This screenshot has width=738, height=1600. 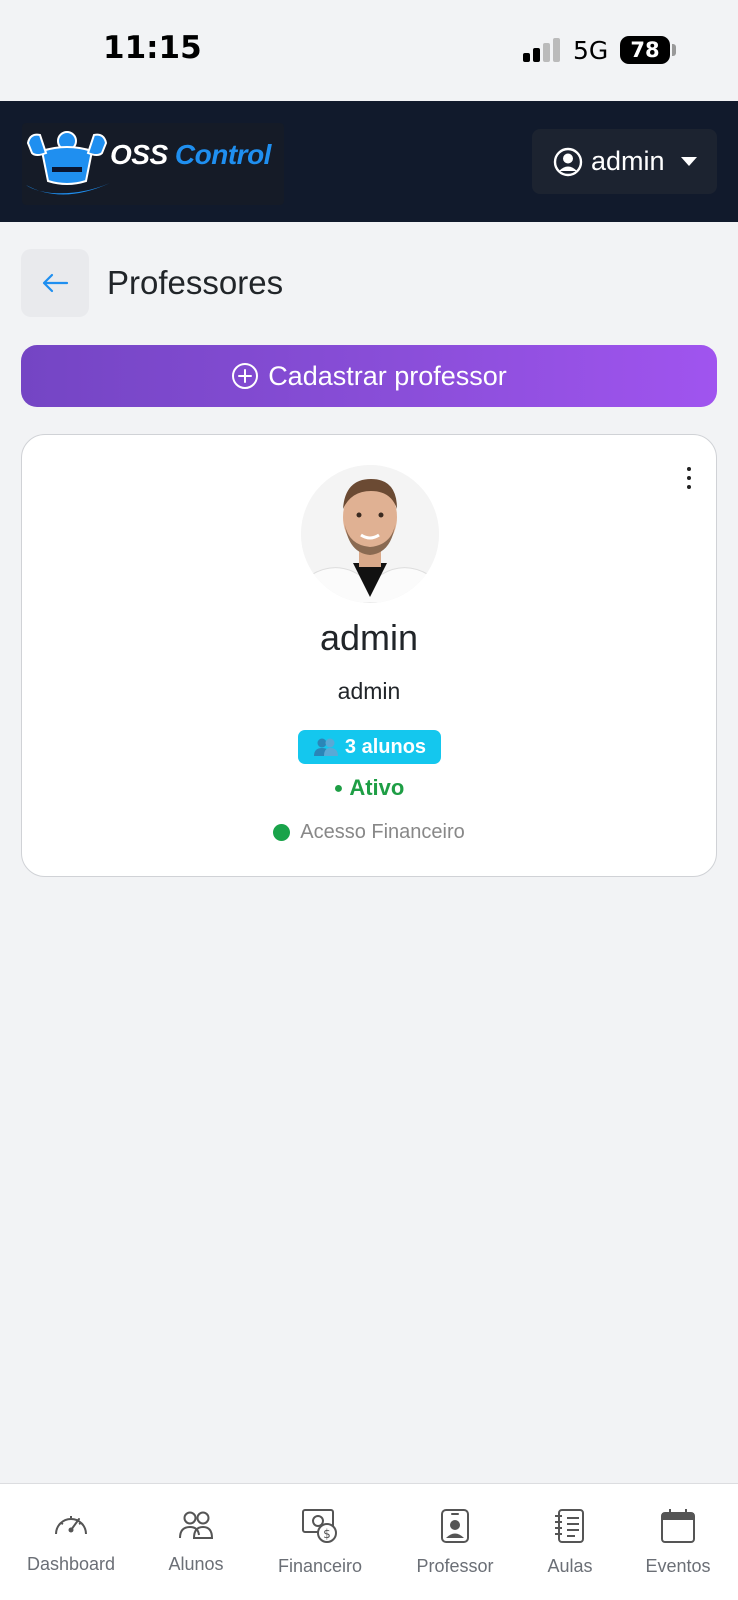 What do you see at coordinates (282, 832) in the screenshot?
I see `green-dot-icon` at bounding box center [282, 832].